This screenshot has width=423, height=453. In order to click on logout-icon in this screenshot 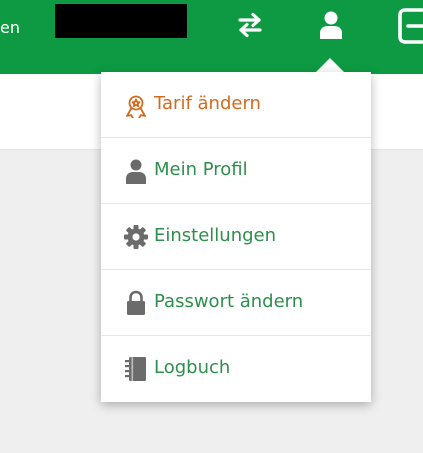, I will do `click(409, 26)`.